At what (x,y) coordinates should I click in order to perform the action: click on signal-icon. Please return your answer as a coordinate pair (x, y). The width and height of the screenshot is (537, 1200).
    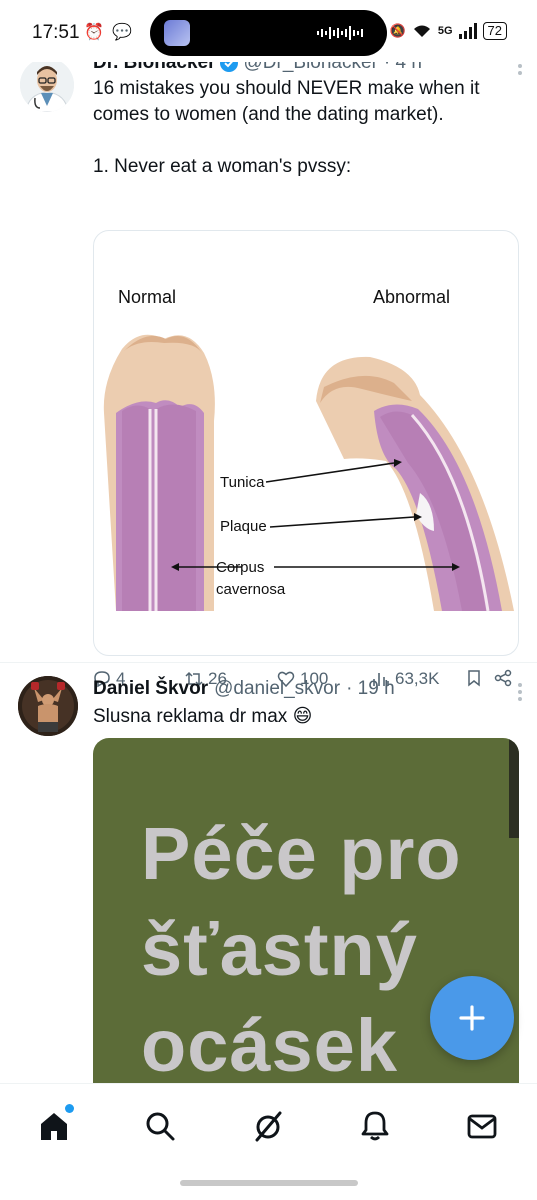
    Looking at the image, I should click on (467, 31).